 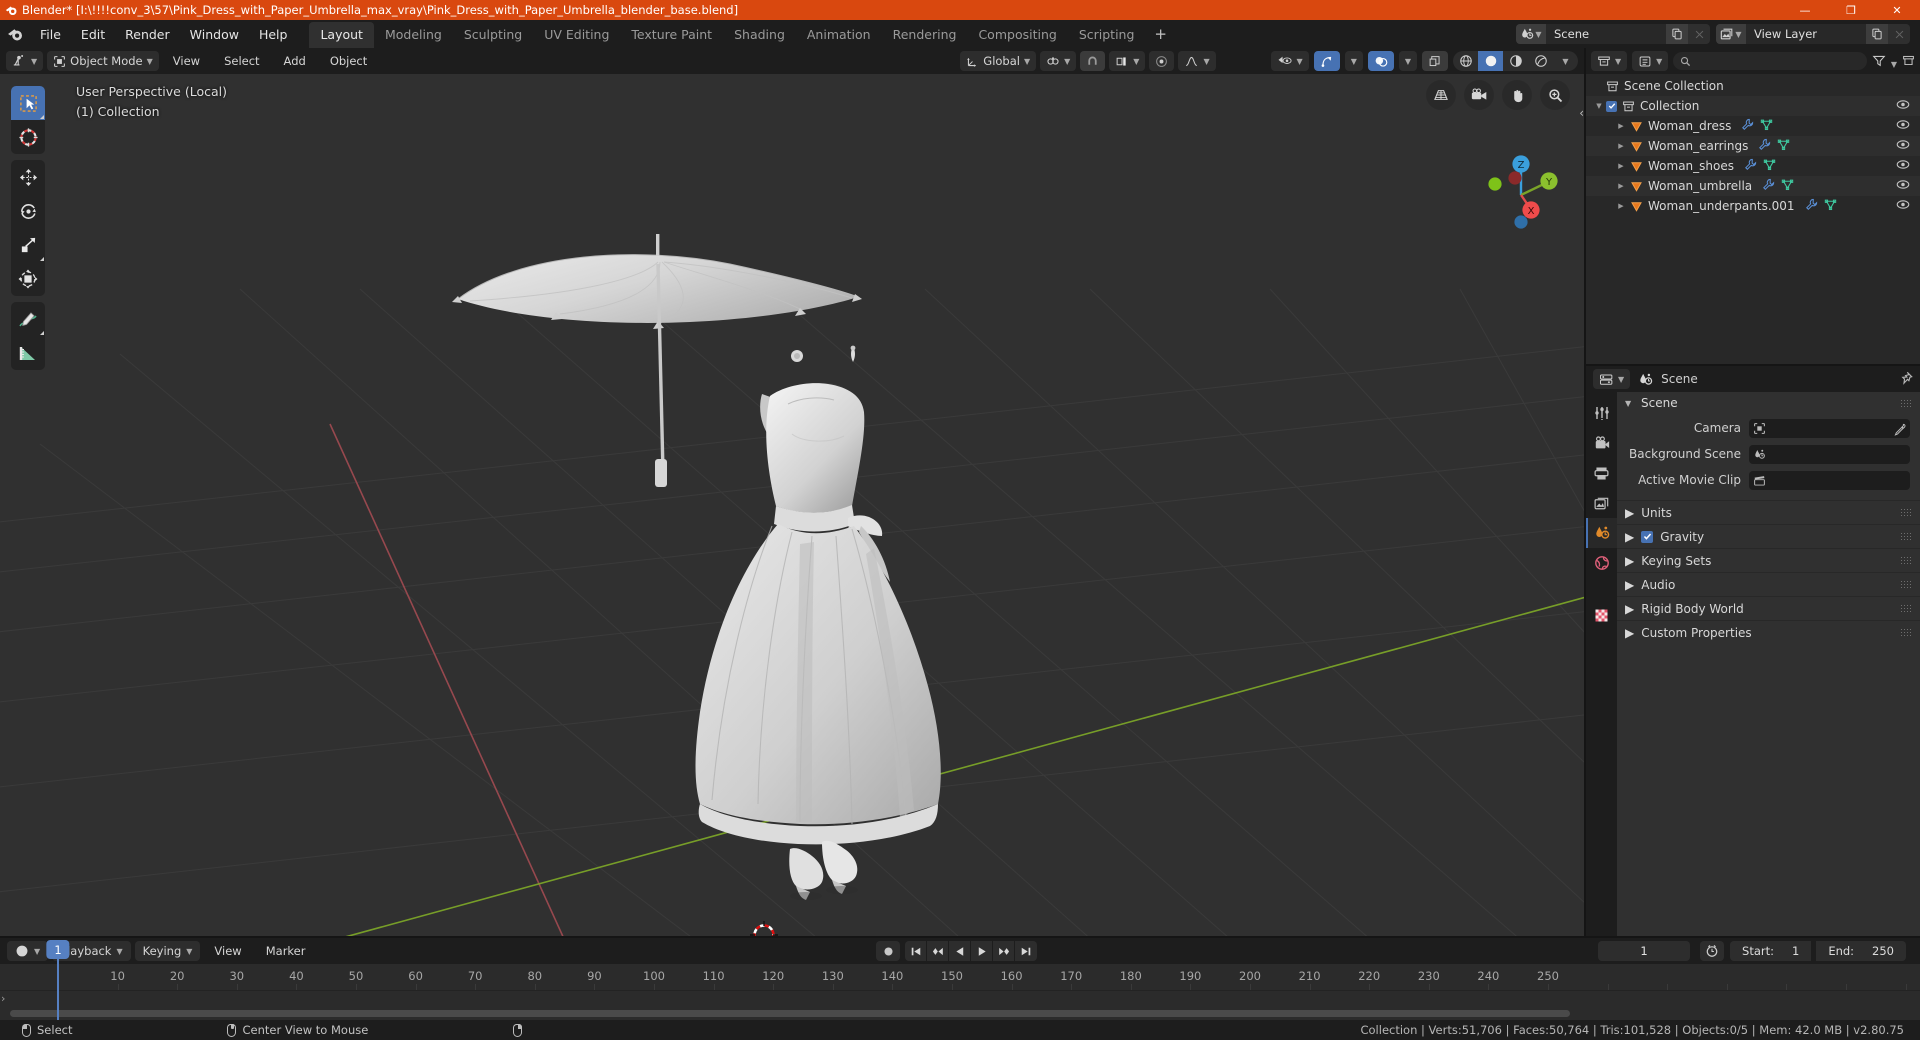 What do you see at coordinates (1829, 454) in the screenshot?
I see `background-scene-field` at bounding box center [1829, 454].